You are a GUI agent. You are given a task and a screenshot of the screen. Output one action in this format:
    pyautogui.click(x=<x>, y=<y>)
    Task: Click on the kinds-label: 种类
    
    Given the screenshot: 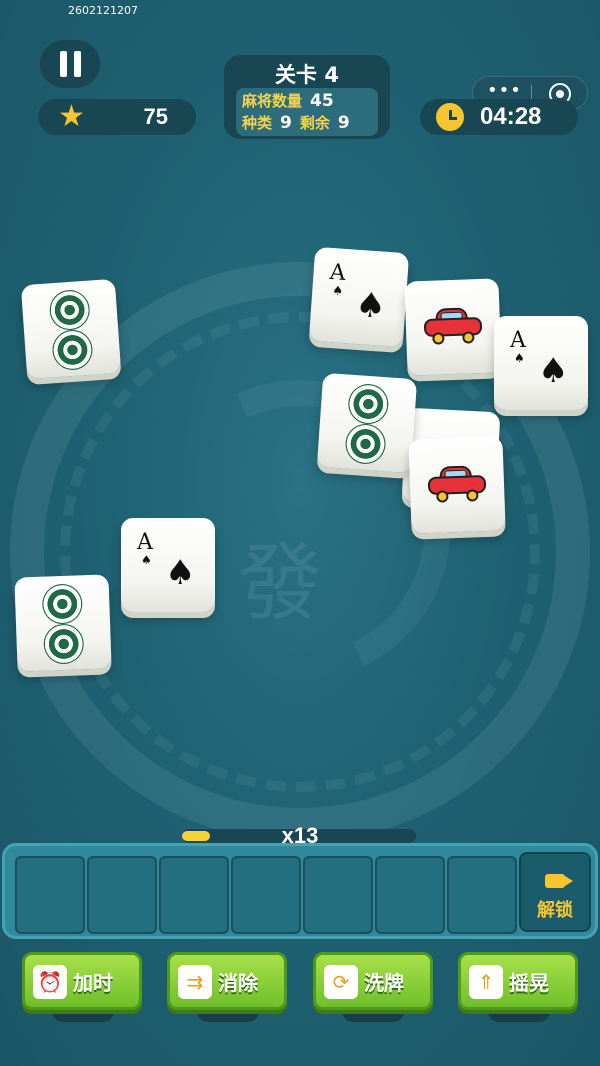 What is the action you would take?
    pyautogui.click(x=257, y=123)
    